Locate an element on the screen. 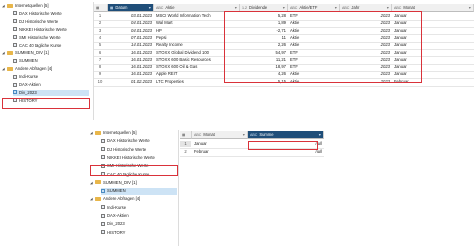 Image resolution: width=474 pixels, height=248 pixels. highlight-box-div2023 is located at coordinates (46, 103).